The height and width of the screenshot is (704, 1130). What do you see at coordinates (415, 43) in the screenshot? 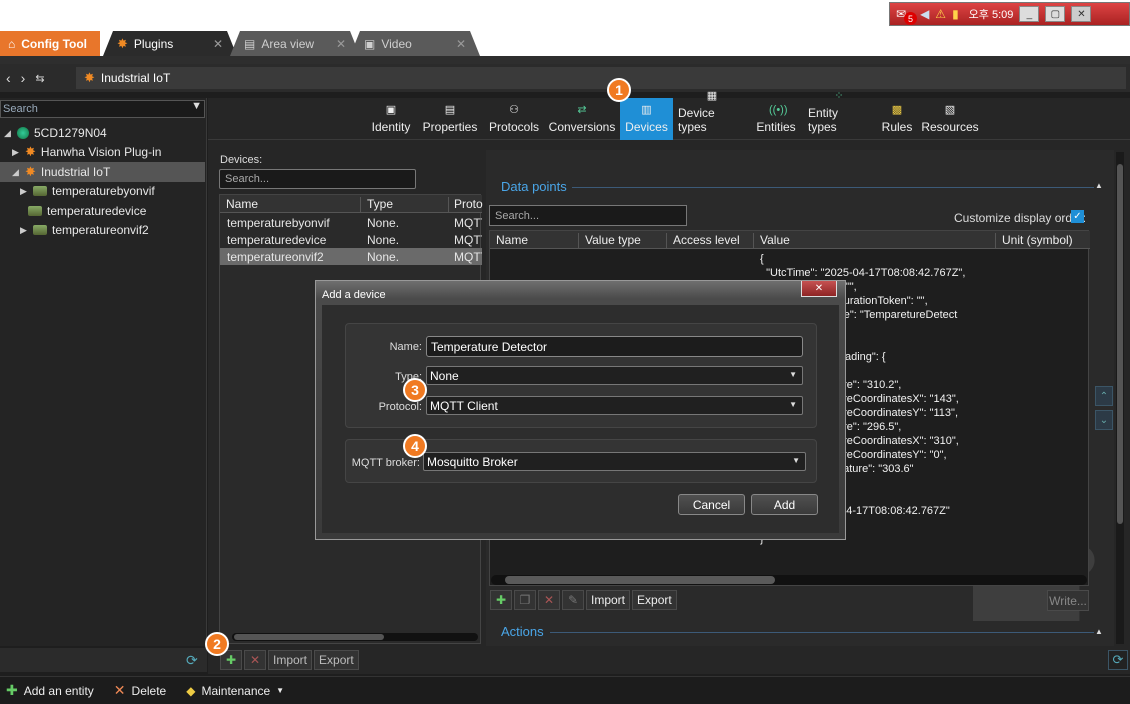
I see `tab-video: ▣ Video ✕` at bounding box center [415, 43].